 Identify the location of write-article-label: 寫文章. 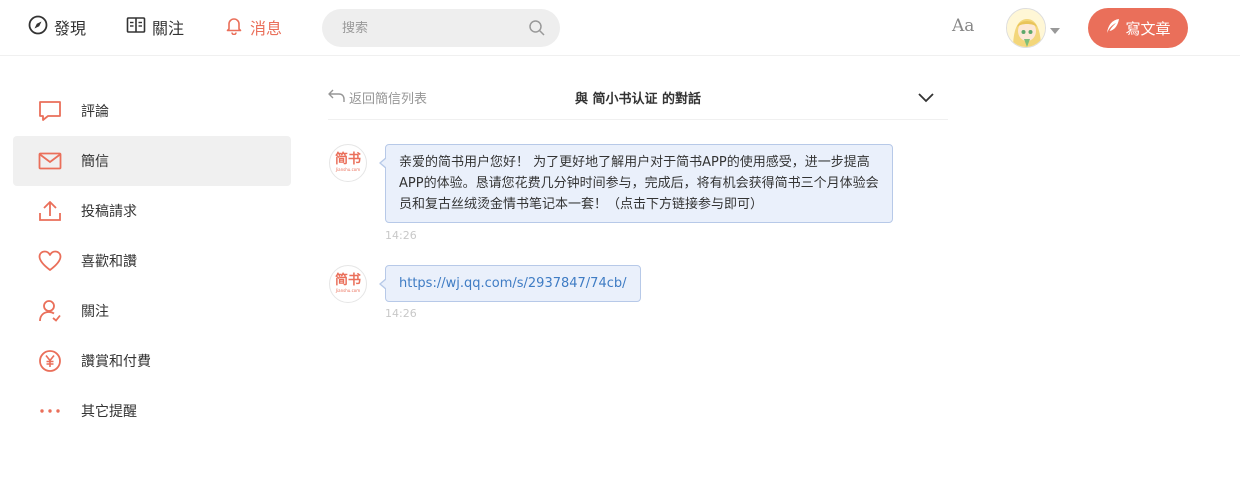
(1148, 28).